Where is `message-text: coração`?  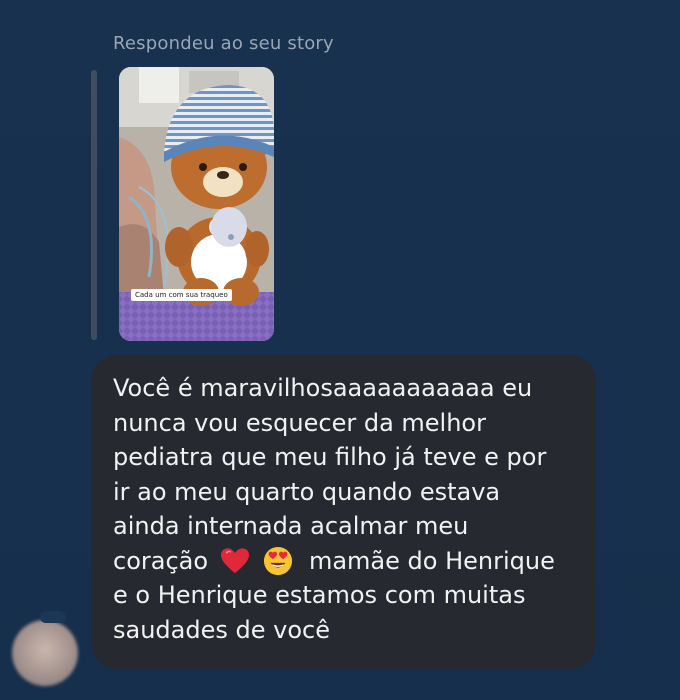
message-text: coração is located at coordinates (161, 560).